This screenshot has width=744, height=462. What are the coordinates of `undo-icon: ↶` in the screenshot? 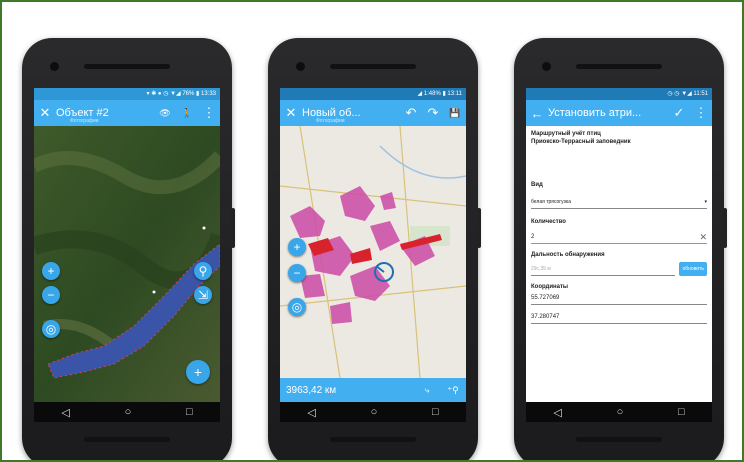 It's located at (411, 113).